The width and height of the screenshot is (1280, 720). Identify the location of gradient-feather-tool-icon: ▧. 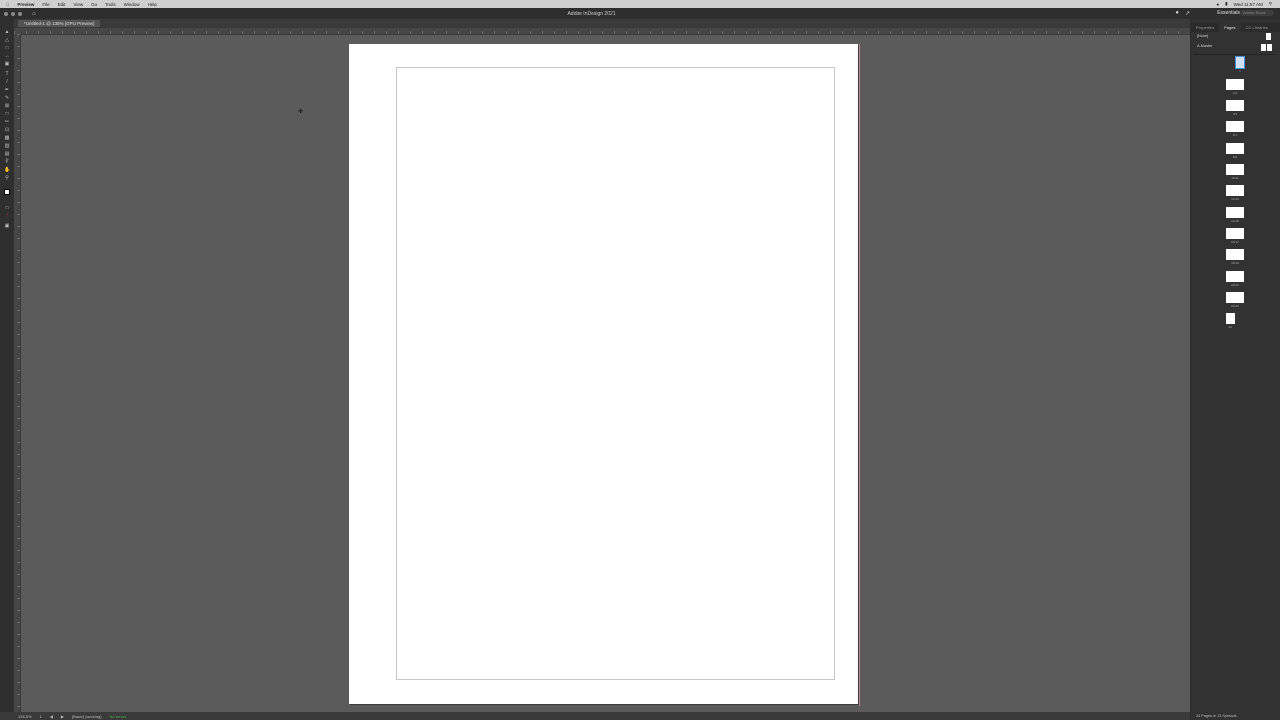
(7, 146).